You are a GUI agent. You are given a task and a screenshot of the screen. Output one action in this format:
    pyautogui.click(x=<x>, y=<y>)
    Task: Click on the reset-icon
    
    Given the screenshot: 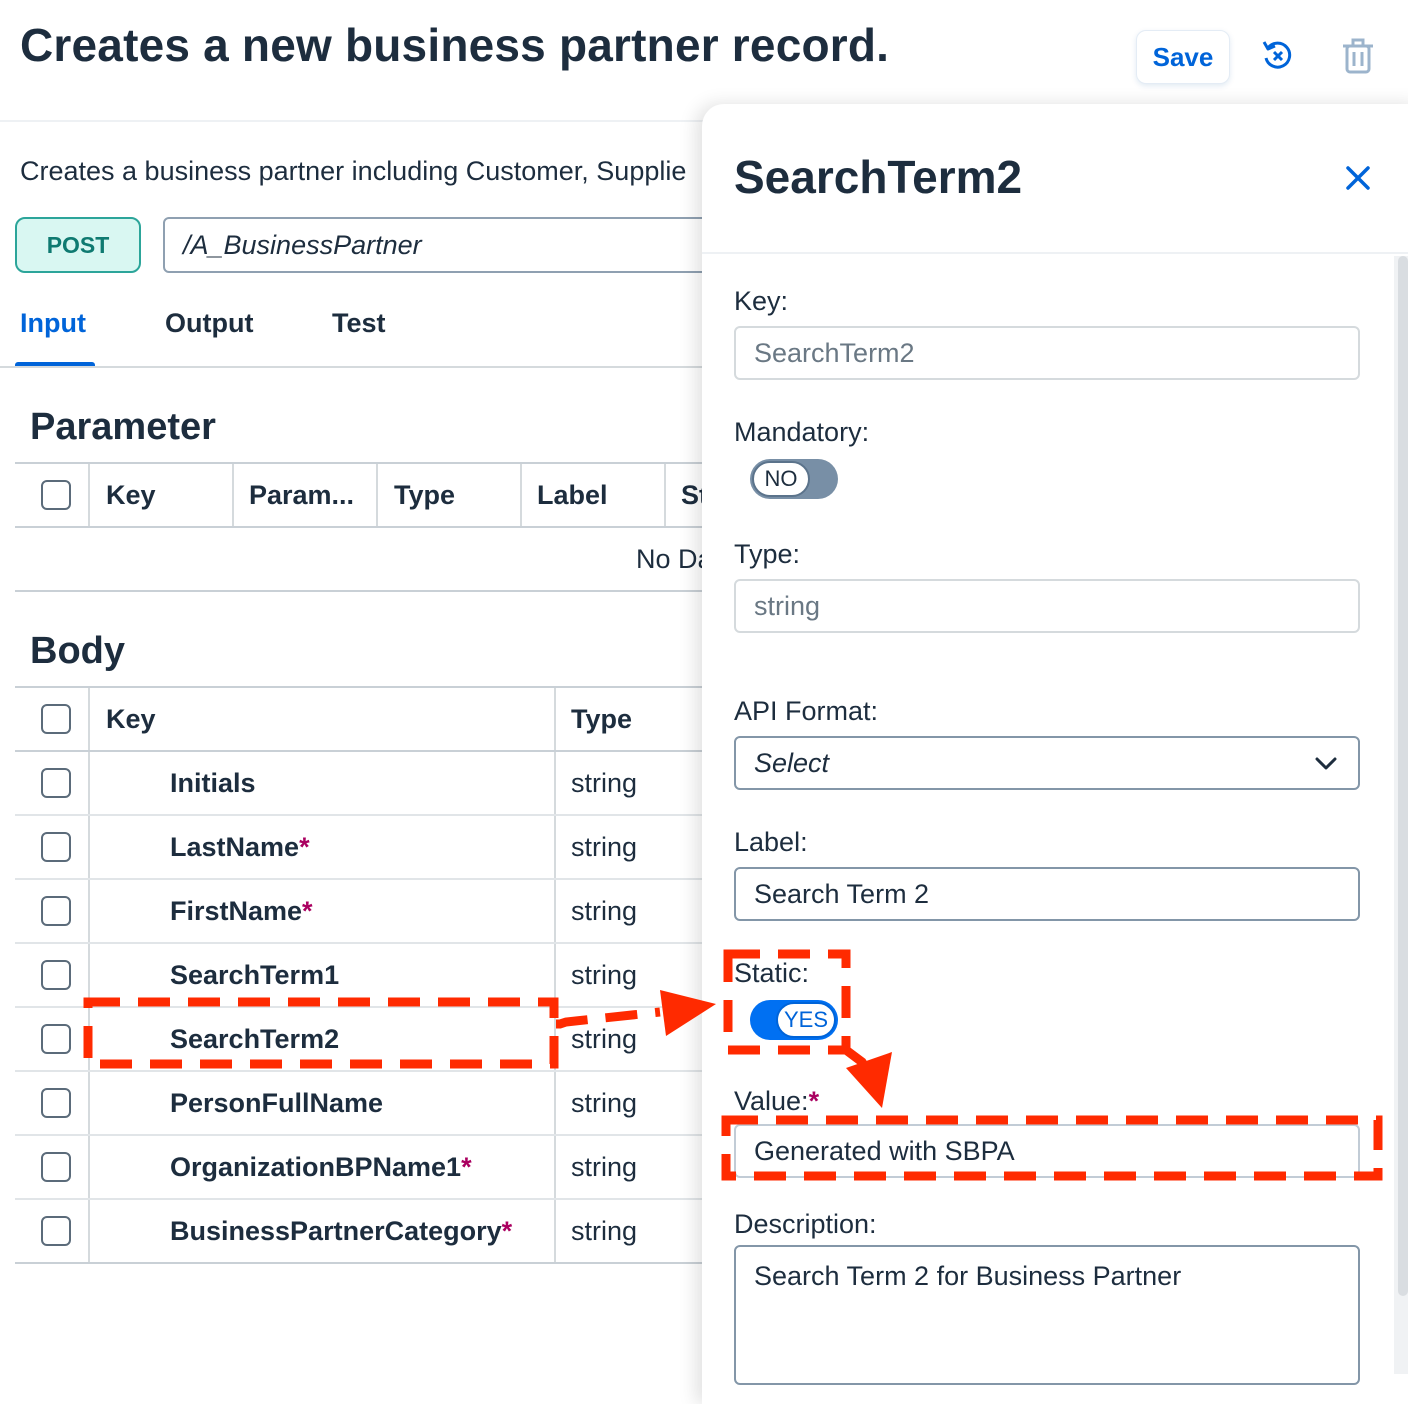 What is the action you would take?
    pyautogui.click(x=1278, y=56)
    